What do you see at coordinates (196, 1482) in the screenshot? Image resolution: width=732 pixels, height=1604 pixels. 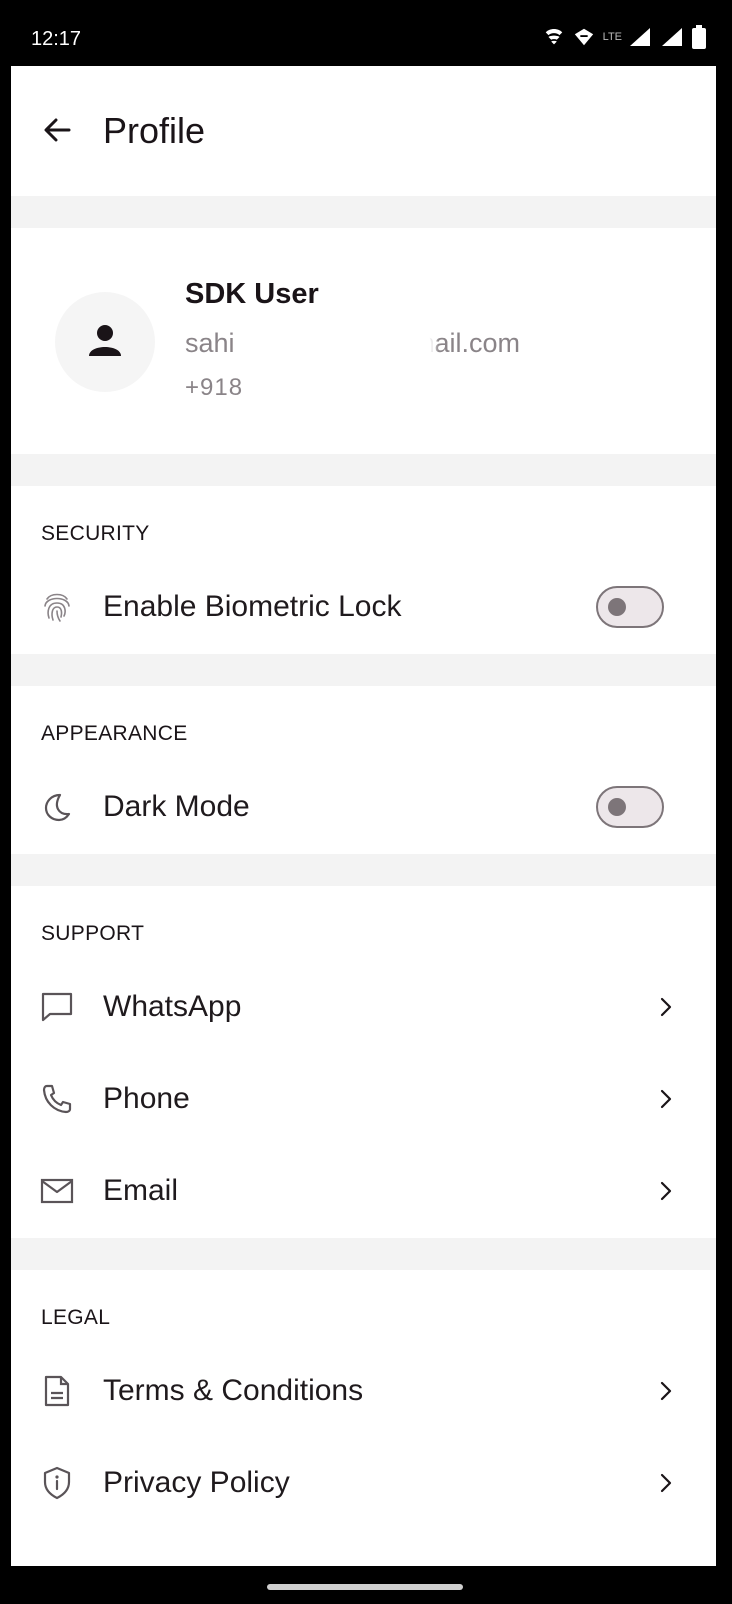 I see `privacy-label: Privacy Policy` at bounding box center [196, 1482].